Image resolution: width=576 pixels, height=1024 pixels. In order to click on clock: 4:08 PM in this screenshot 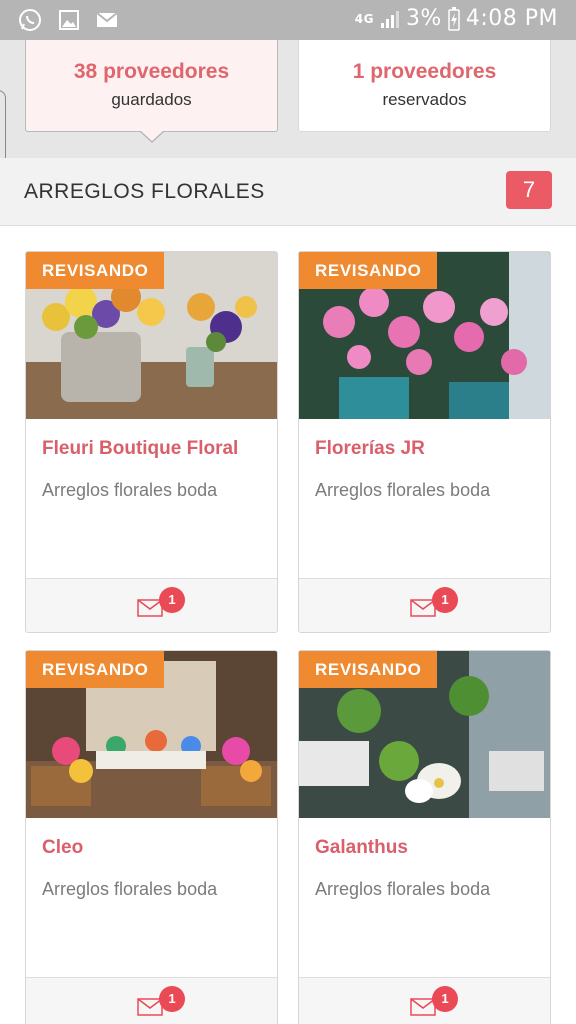, I will do `click(511, 18)`.